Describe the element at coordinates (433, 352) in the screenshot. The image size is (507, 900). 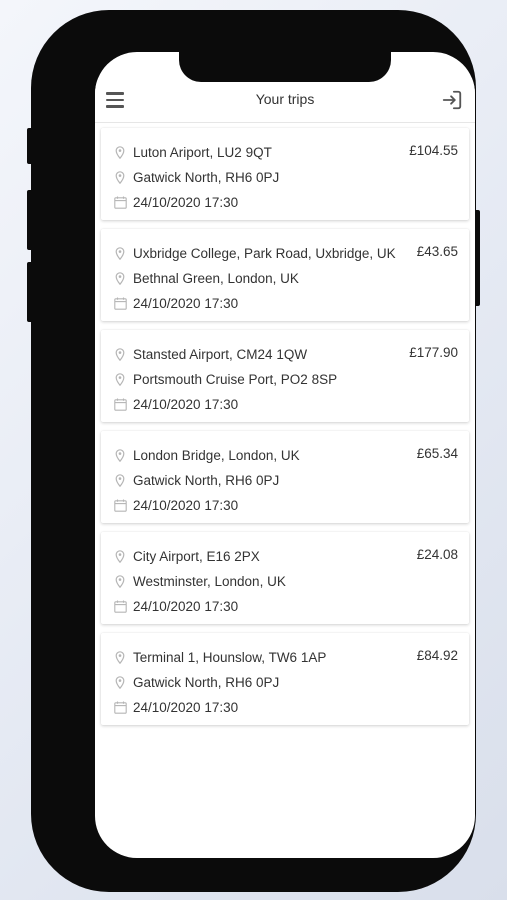
I see `trip-price: £177.90` at that location.